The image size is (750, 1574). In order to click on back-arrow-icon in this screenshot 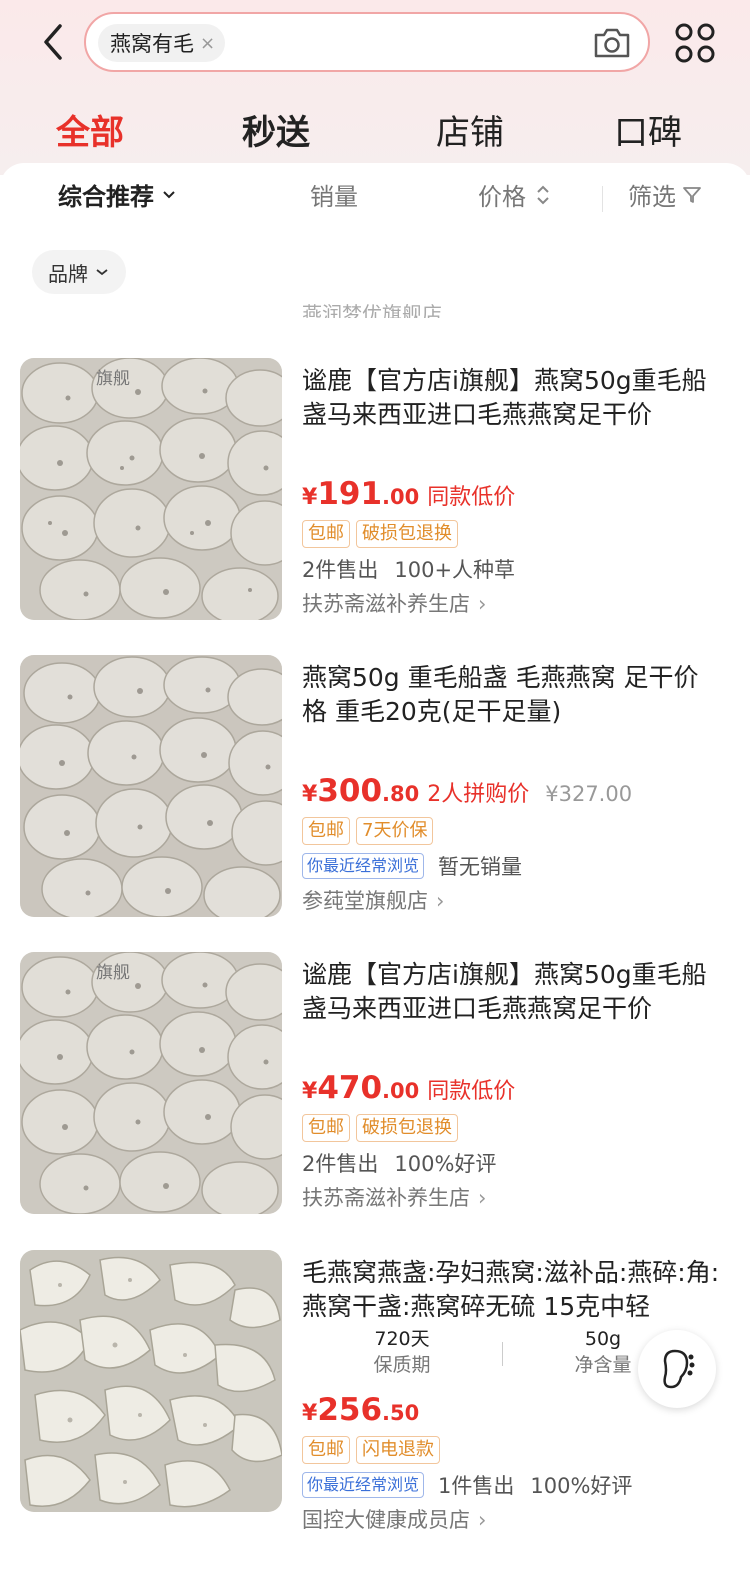, I will do `click(54, 42)`.